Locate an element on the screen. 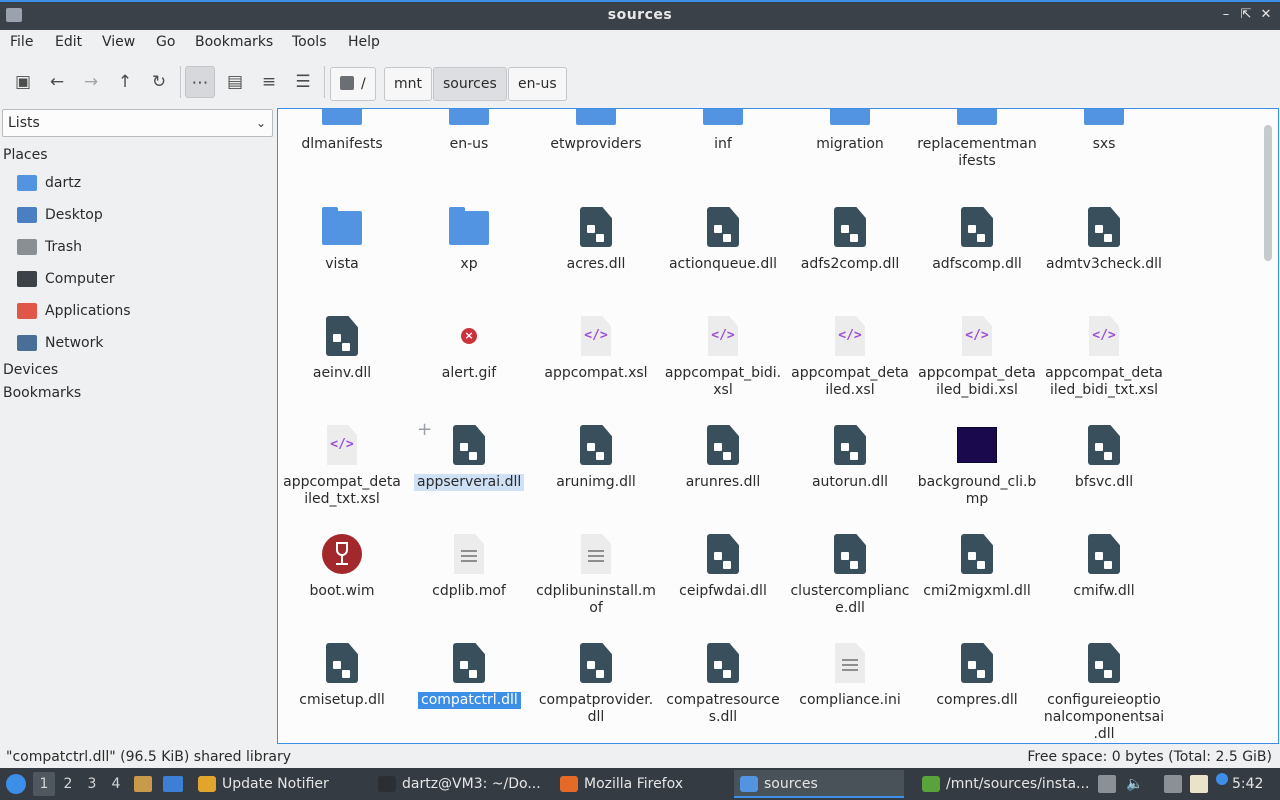 This screenshot has height=800, width=1280. file-name: boot.wim is located at coordinates (342, 591).